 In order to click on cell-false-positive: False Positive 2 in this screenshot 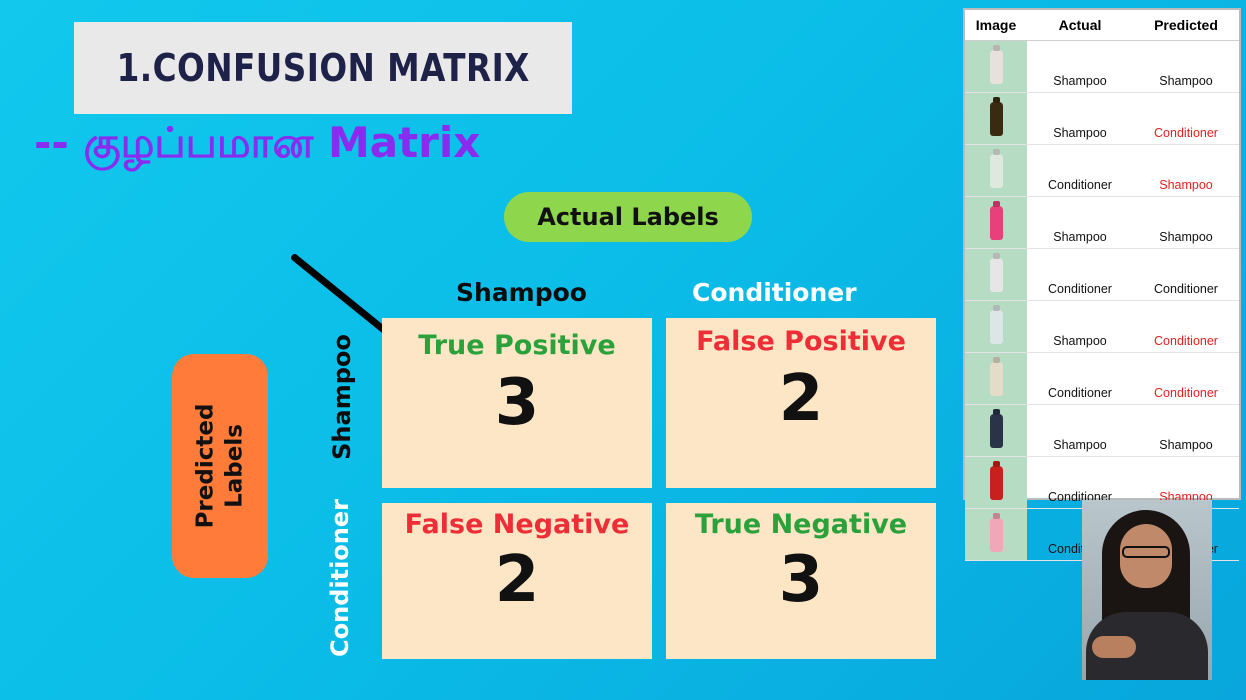, I will do `click(801, 403)`.